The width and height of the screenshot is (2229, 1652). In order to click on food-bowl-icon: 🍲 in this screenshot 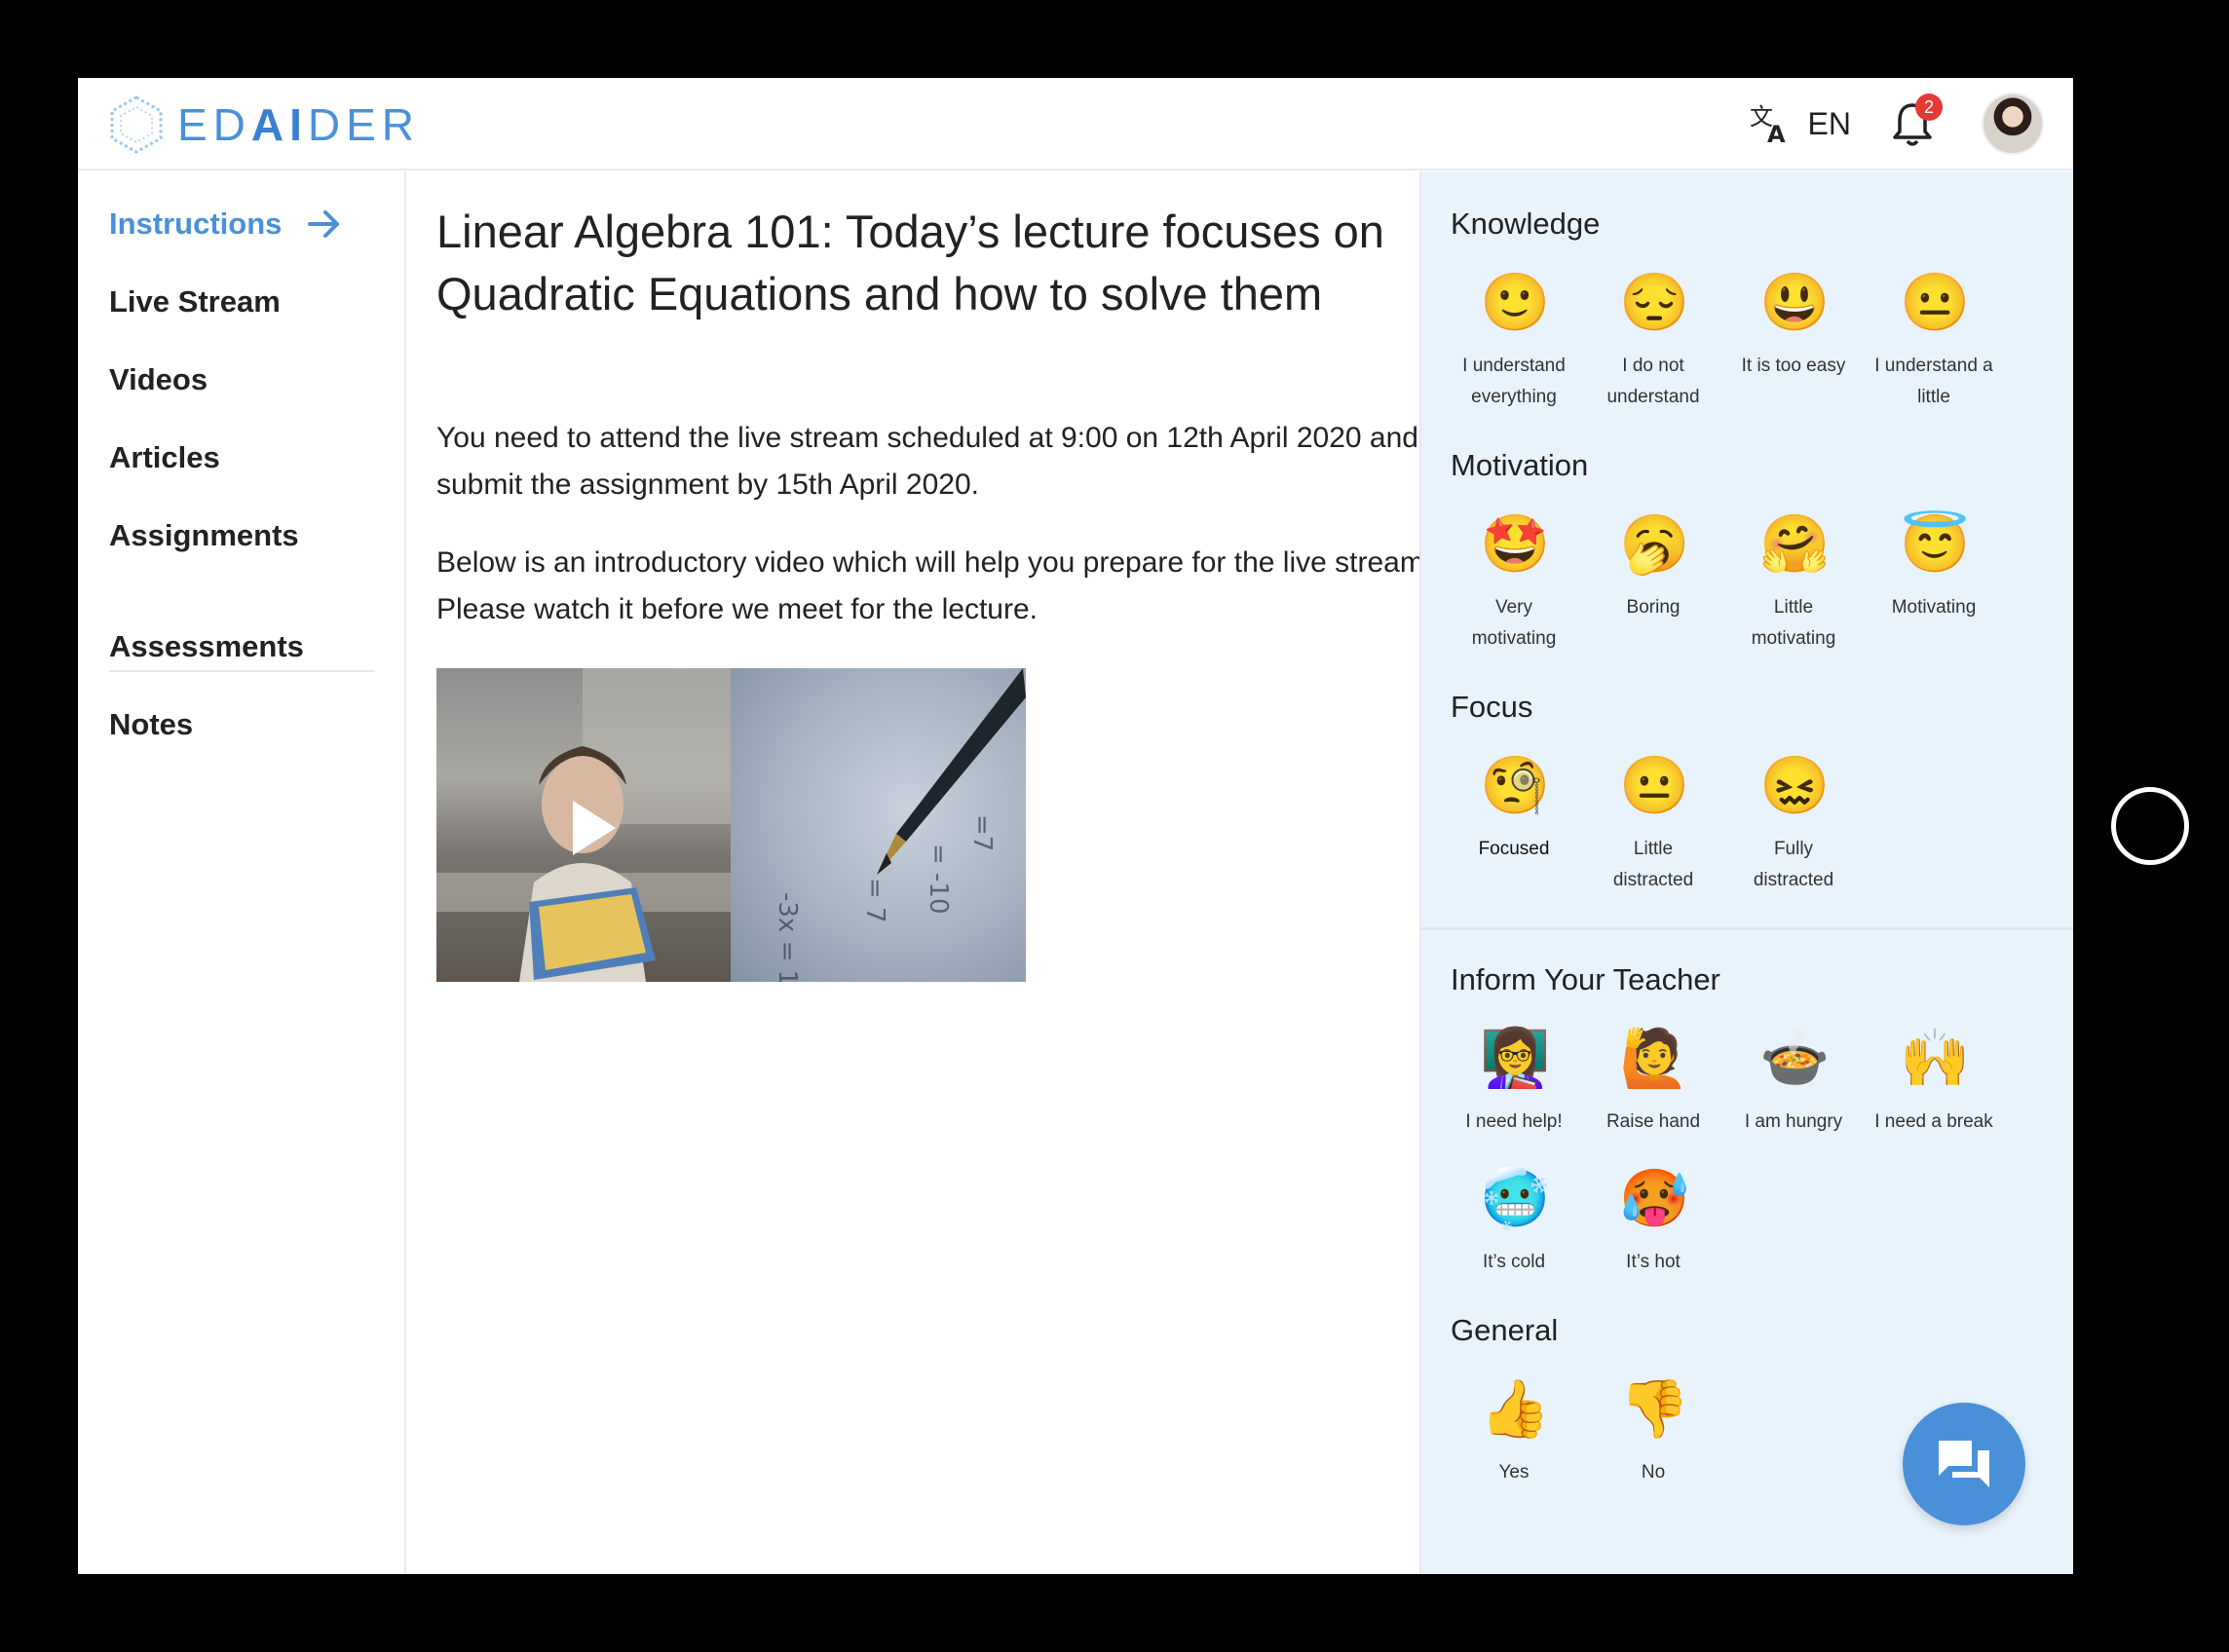, I will do `click(1795, 1058)`.